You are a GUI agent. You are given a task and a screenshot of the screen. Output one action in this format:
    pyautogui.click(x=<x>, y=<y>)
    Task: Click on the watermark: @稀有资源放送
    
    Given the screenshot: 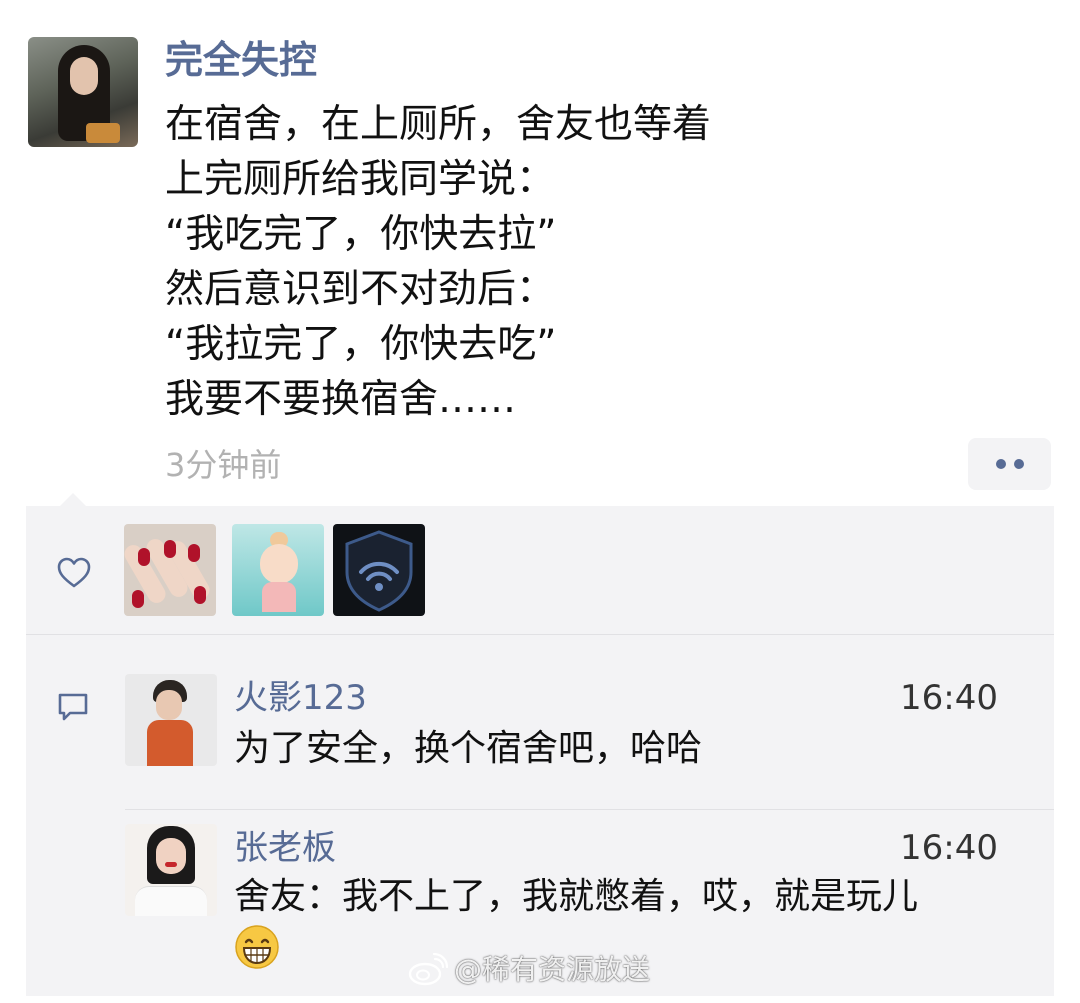 What is the action you would take?
    pyautogui.click(x=529, y=970)
    